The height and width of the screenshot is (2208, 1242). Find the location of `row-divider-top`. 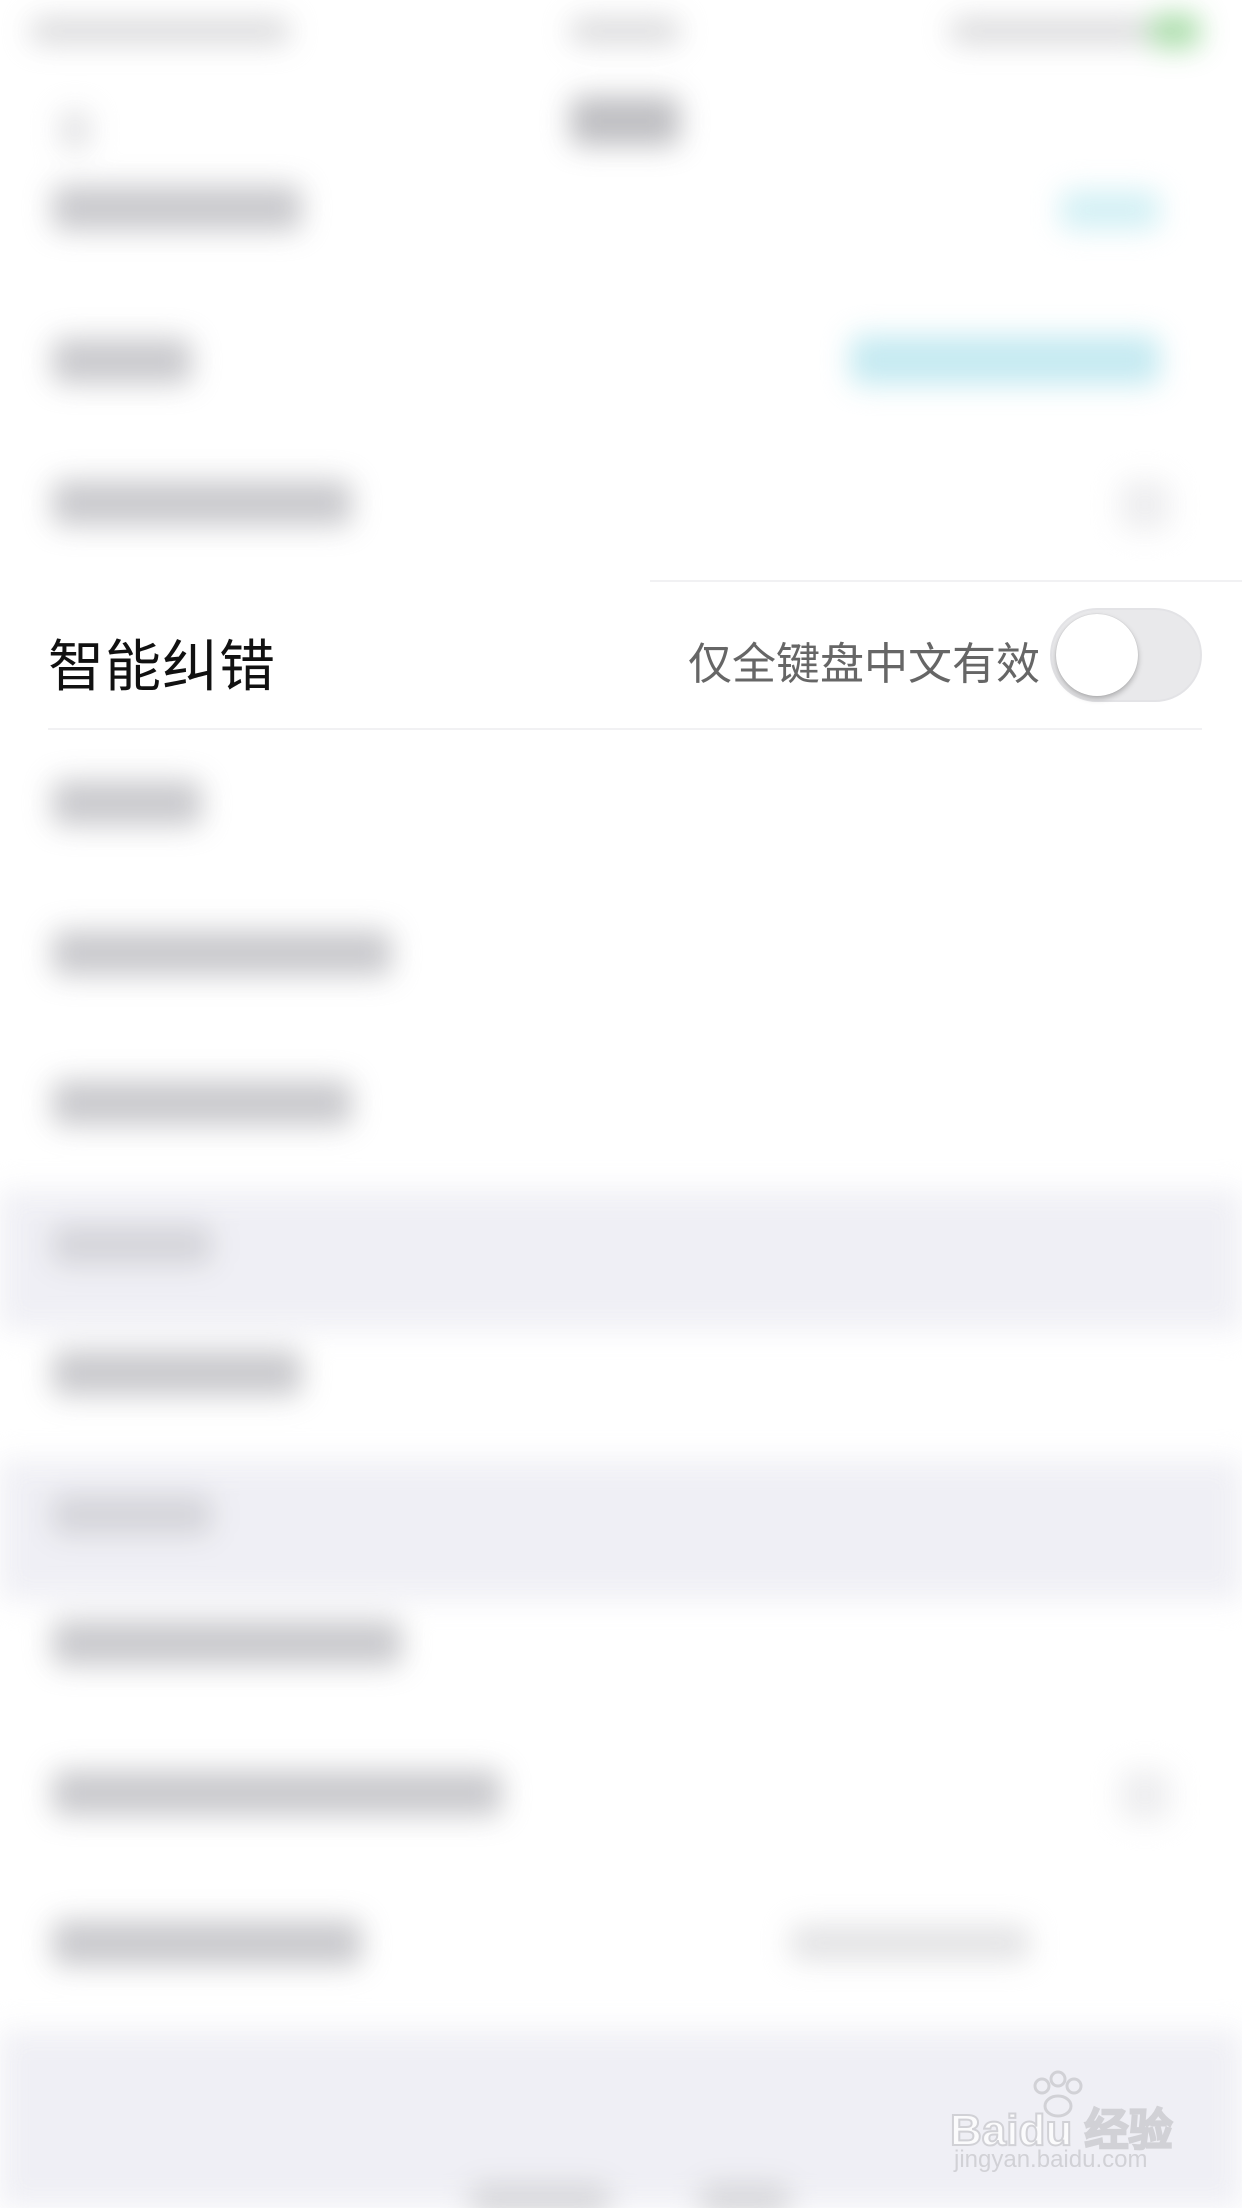

row-divider-top is located at coordinates (946, 581).